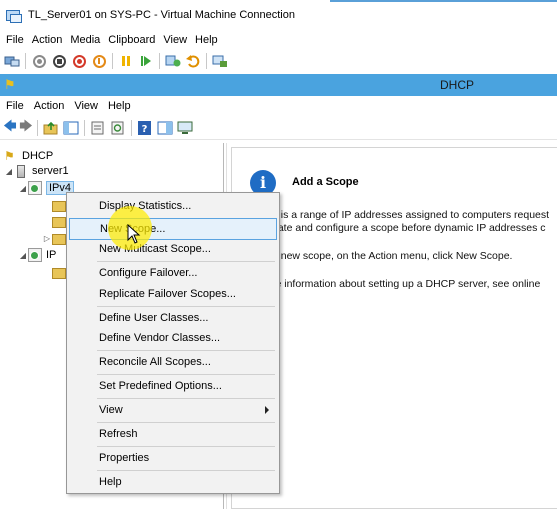  I want to click on ipv6-icon, so click(35, 255).